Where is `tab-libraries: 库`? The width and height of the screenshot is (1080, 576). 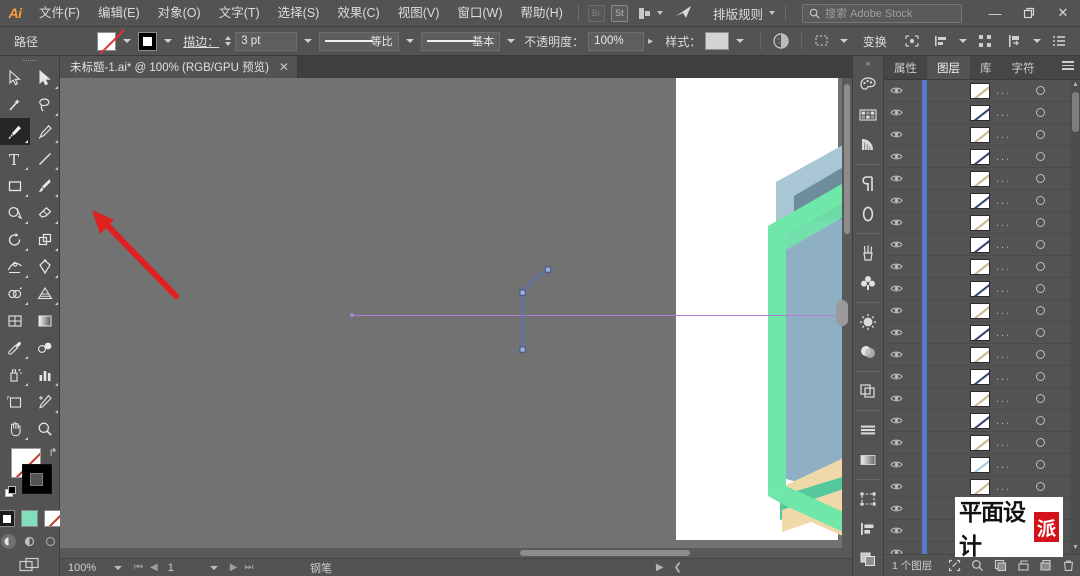 tab-libraries: 库 is located at coordinates (986, 67).